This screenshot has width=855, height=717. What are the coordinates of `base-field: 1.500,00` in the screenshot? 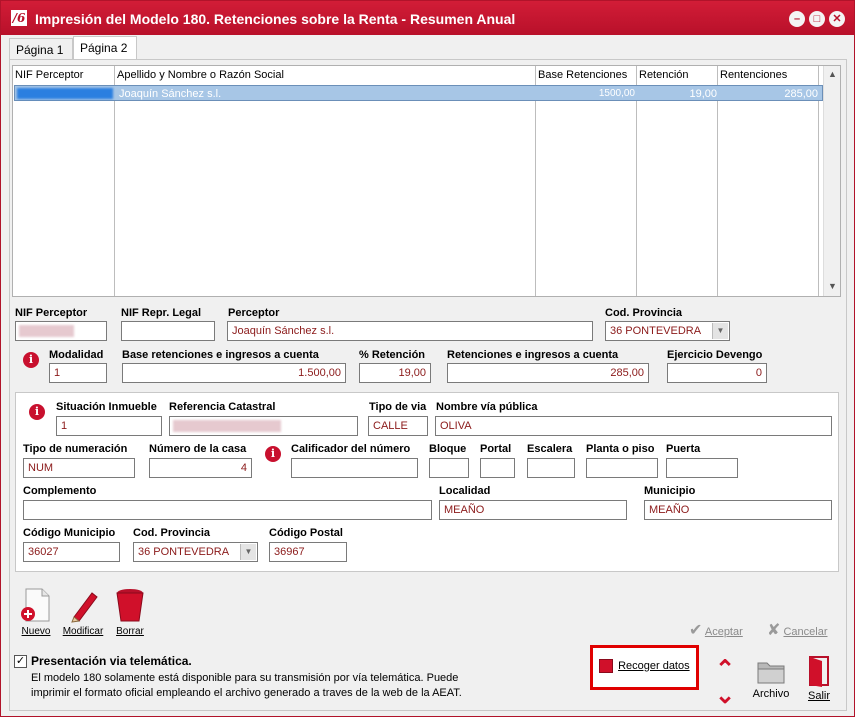 It's located at (234, 373).